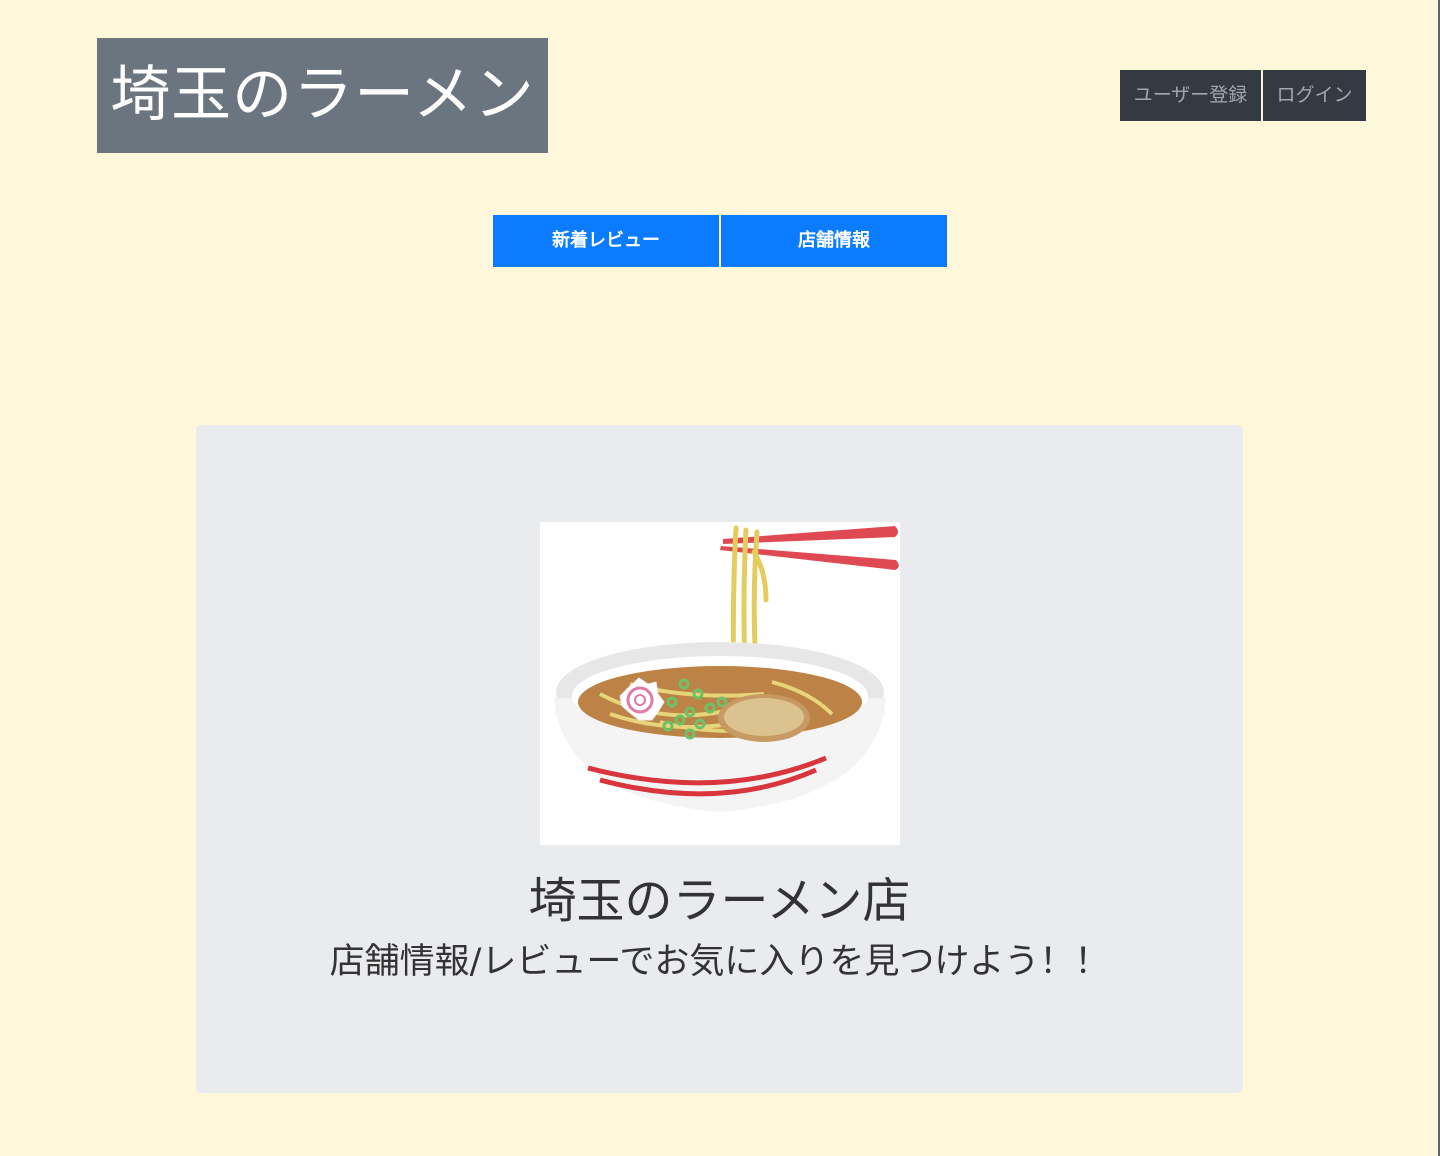 This screenshot has height=1156, width=1440. What do you see at coordinates (719, 962) in the screenshot?
I see `hero-subtitle: 店舗情報/レビューでお気に入りを見つけよう！！` at bounding box center [719, 962].